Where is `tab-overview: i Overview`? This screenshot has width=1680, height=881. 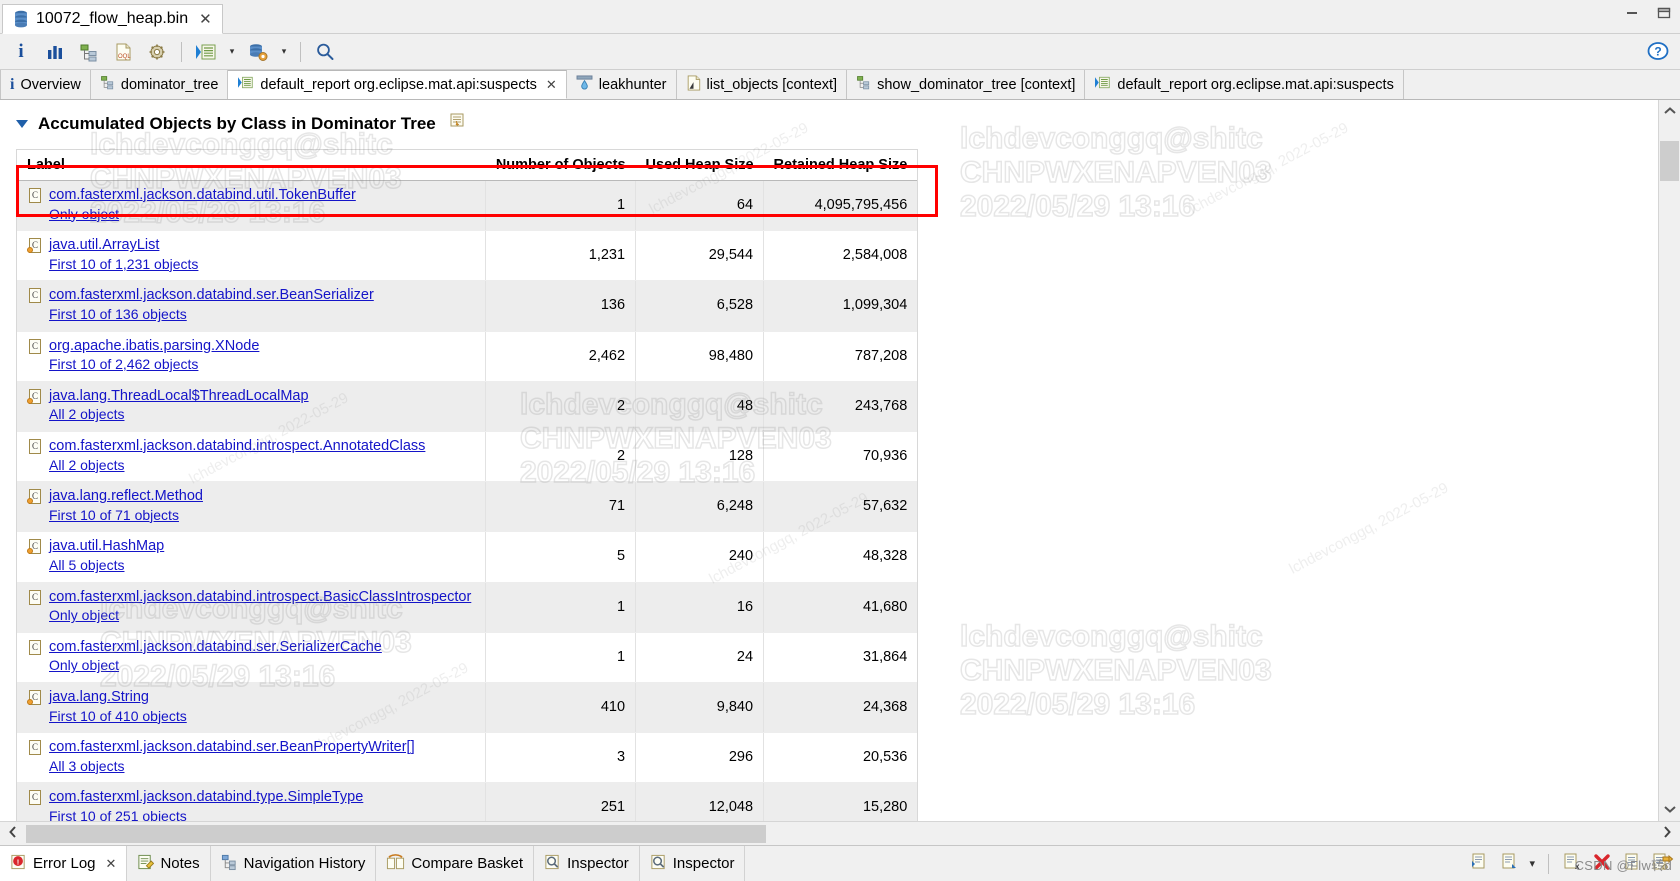
tab-overview: i Overview is located at coordinates (45, 84).